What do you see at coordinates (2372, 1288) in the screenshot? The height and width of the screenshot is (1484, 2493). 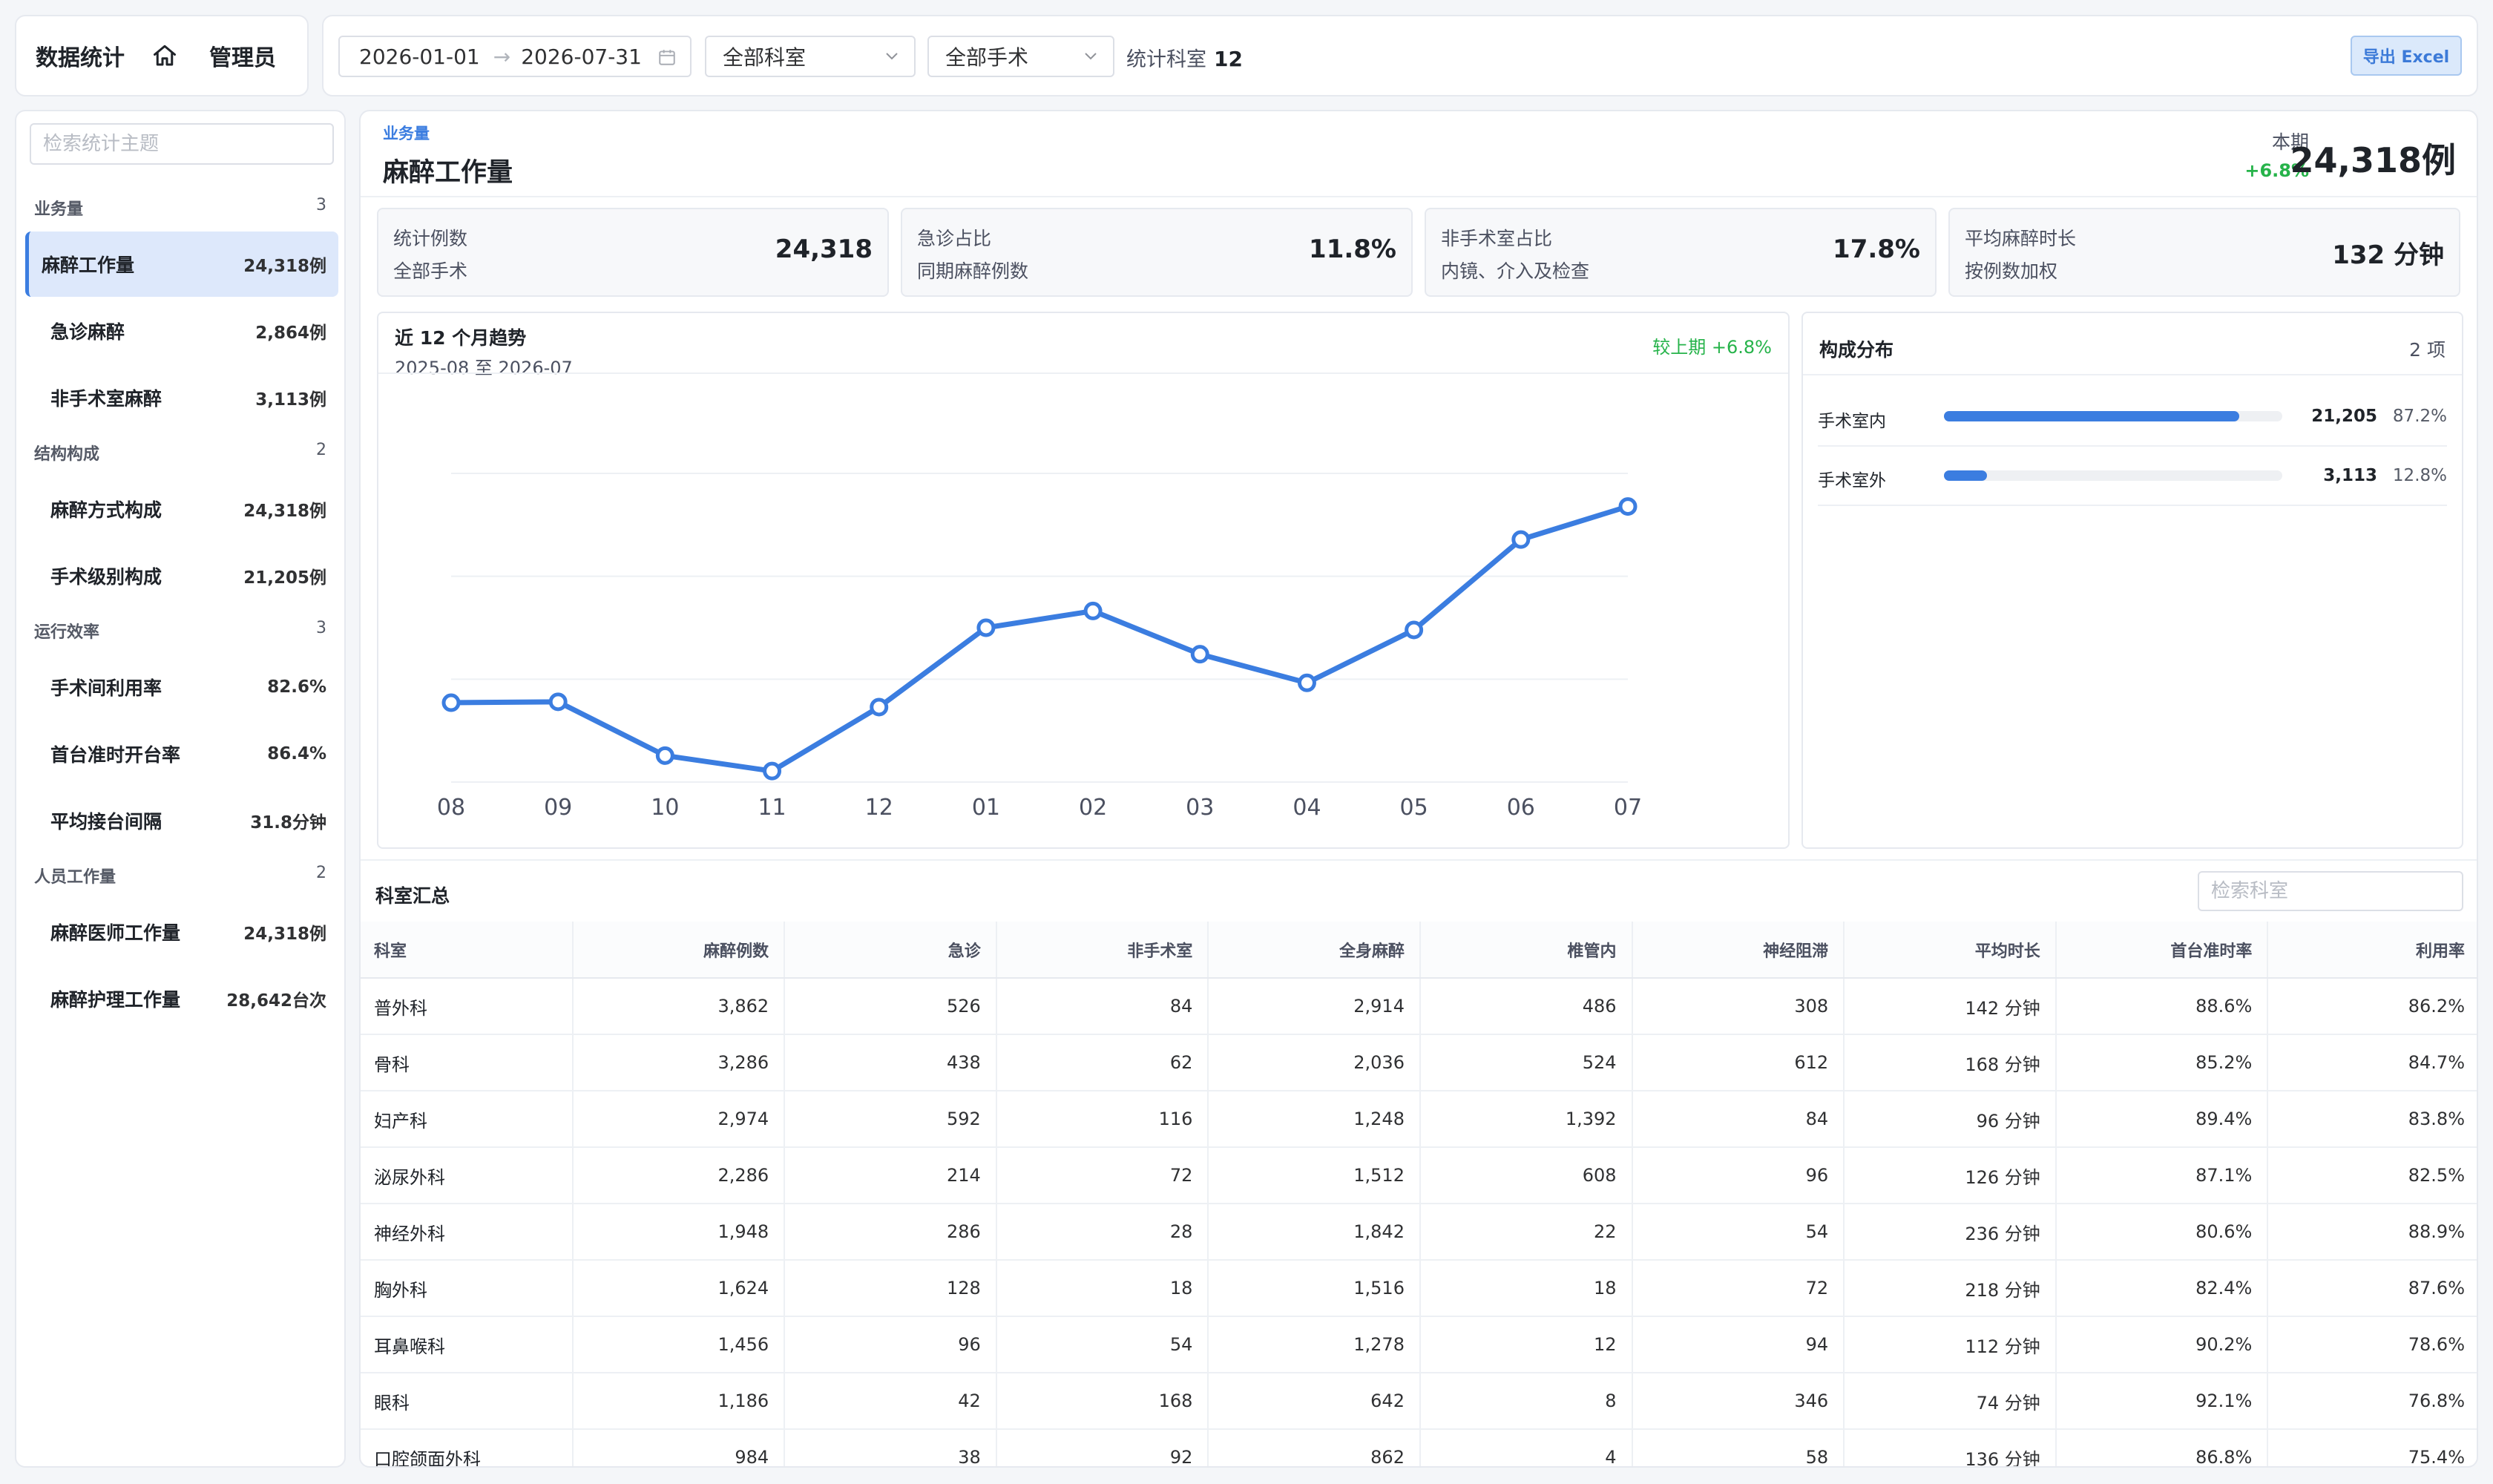 I see `table-cell-utilization: 87.6%` at bounding box center [2372, 1288].